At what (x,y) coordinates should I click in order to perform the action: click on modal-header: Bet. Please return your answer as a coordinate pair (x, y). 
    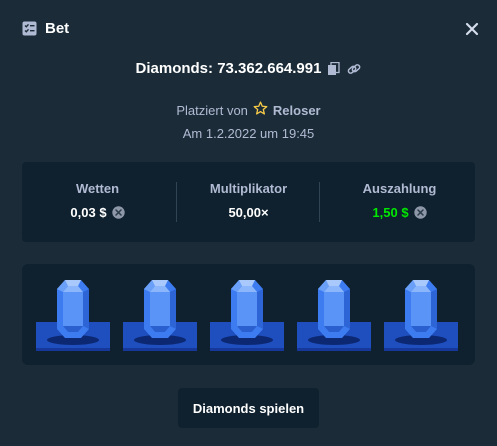
    Looking at the image, I should click on (251, 29).